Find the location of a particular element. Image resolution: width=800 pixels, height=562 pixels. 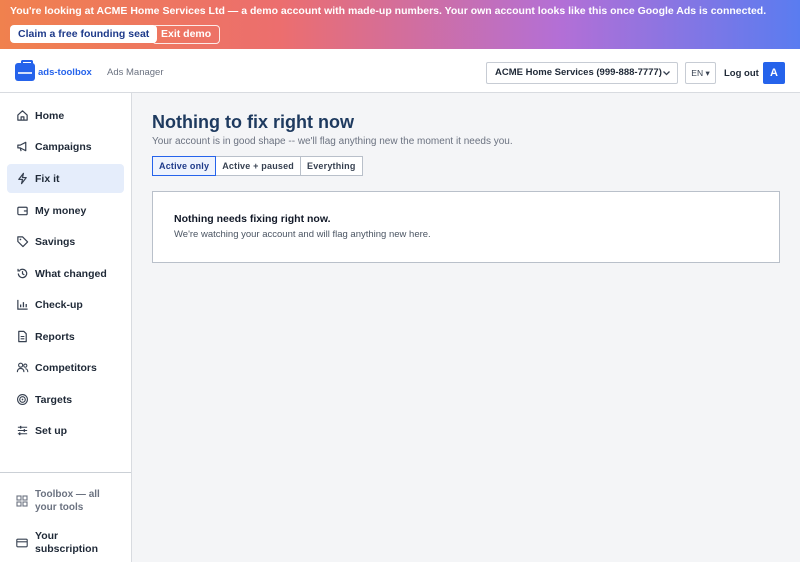

sidebar-toolbox-link: Toolbox — all your tools is located at coordinates (65, 501).